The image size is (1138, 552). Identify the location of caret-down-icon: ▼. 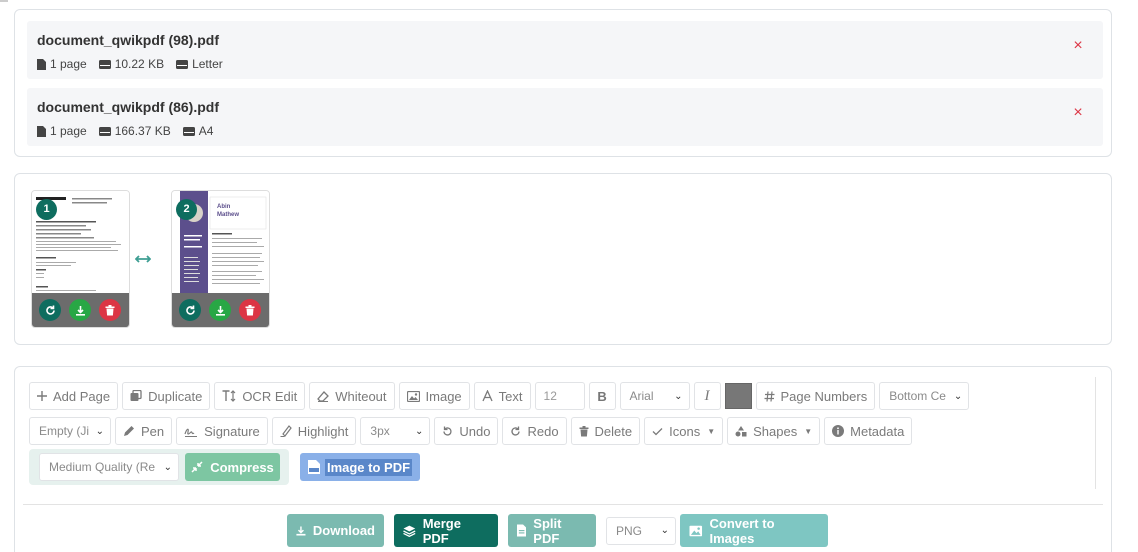
(808, 431).